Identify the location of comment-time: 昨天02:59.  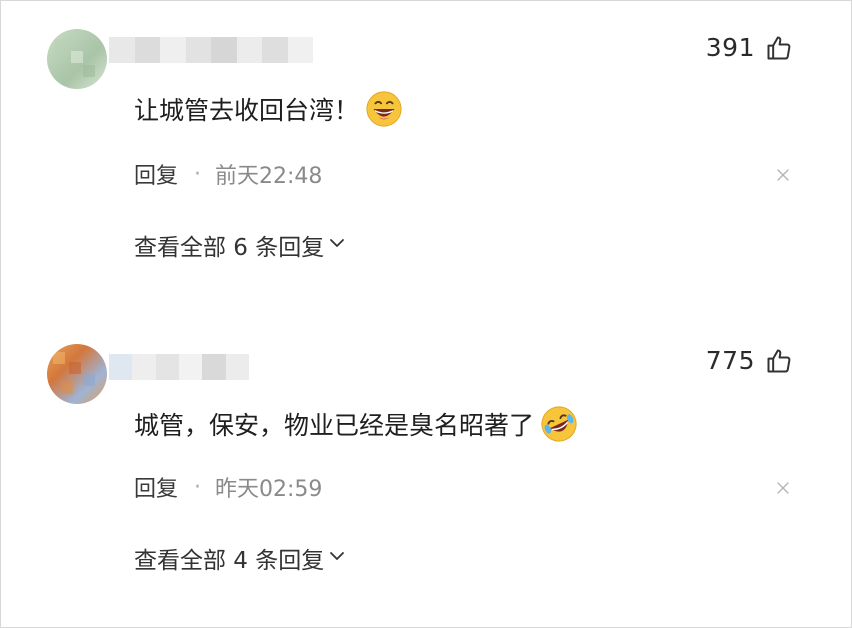
(269, 489).